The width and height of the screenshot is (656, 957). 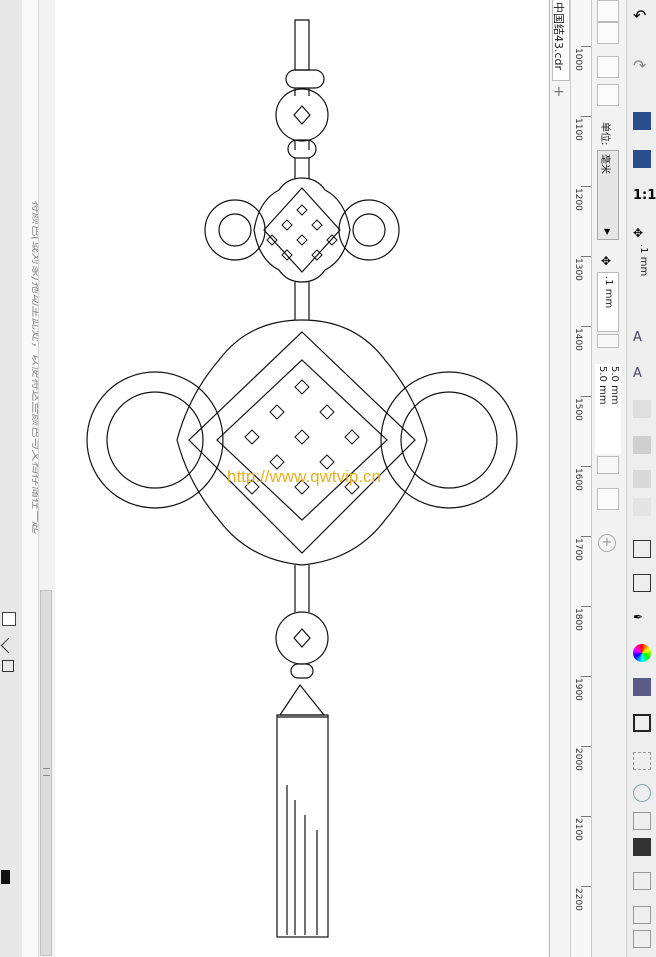 I want to click on palette-color-swatch, so click(x=9, y=619).